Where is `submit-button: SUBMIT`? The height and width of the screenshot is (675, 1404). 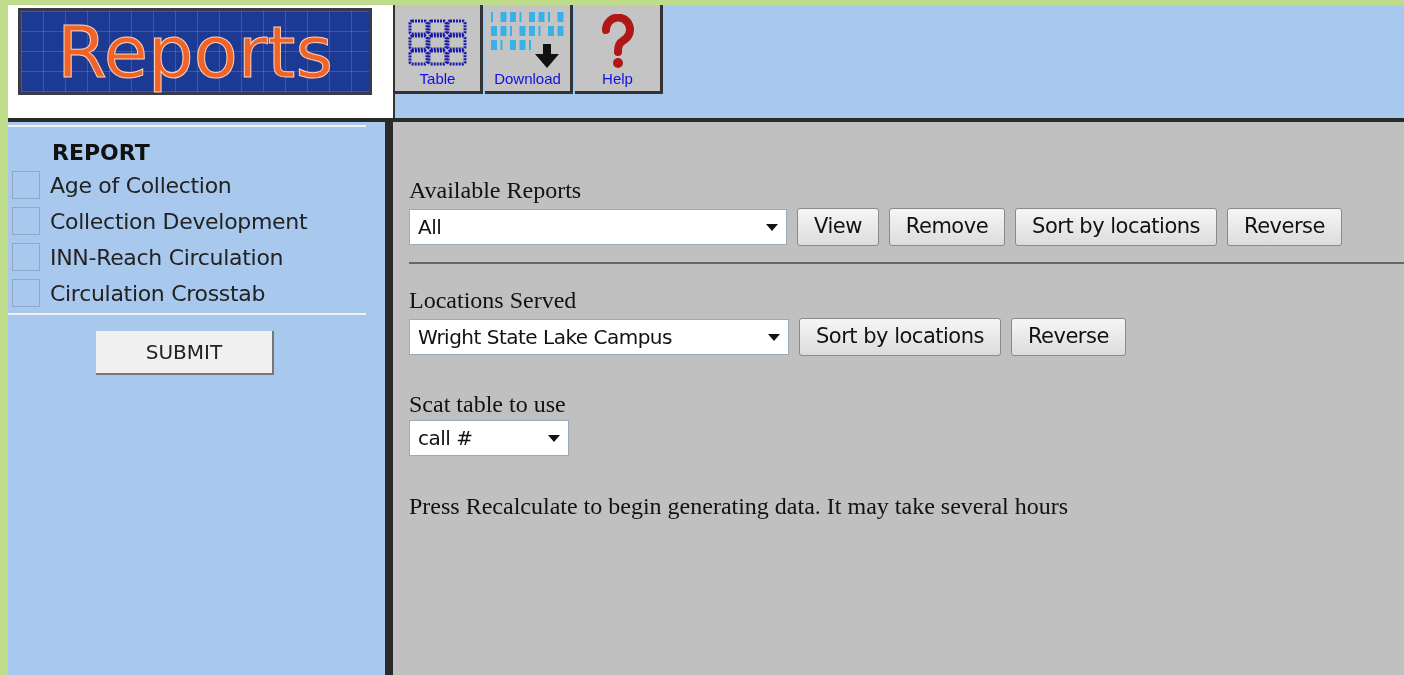
submit-button: SUBMIT is located at coordinates (185, 353).